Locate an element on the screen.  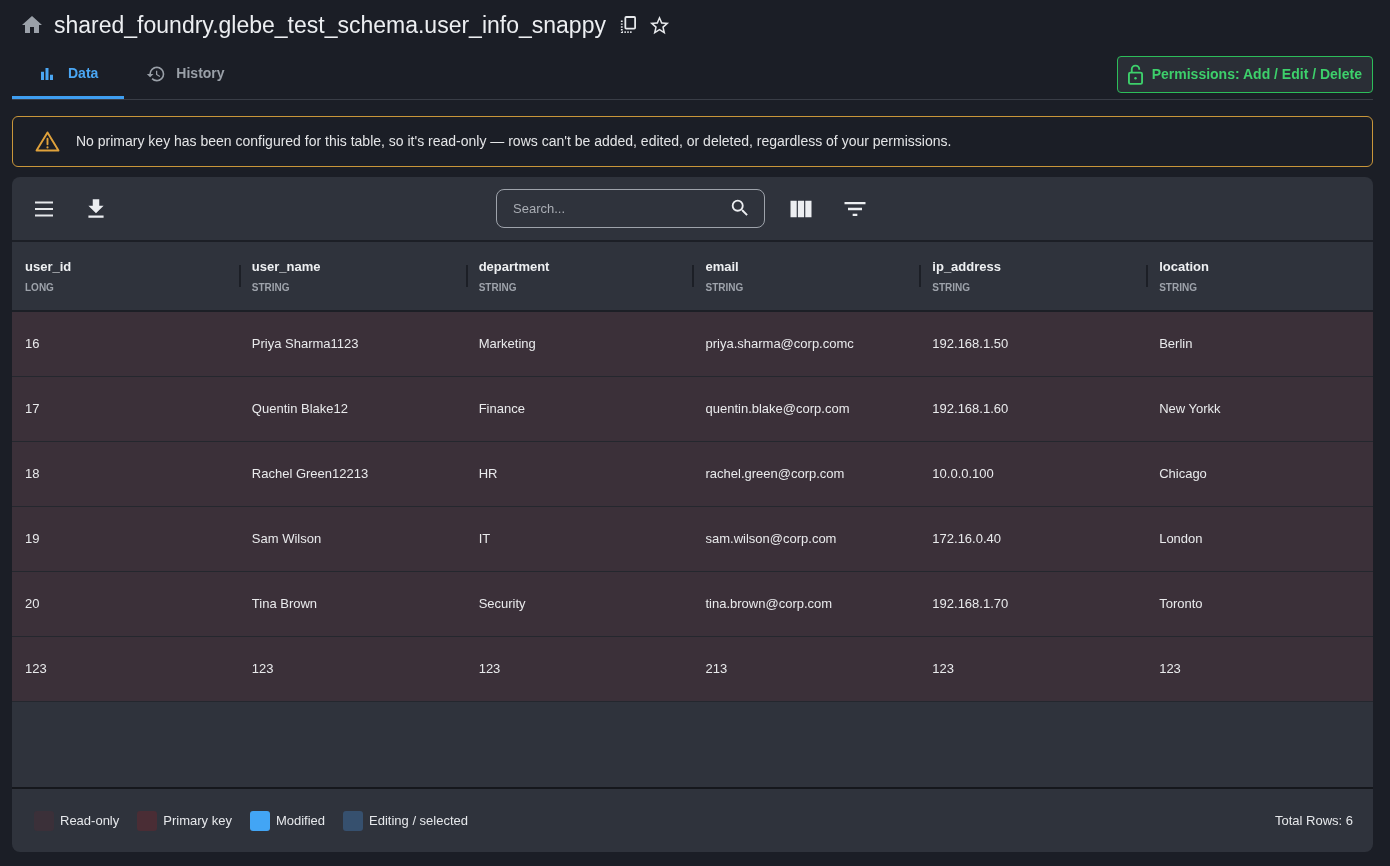
page-title: shared_foundry.glebe_test_schema.user_info_snappy is located at coordinates (330, 25).